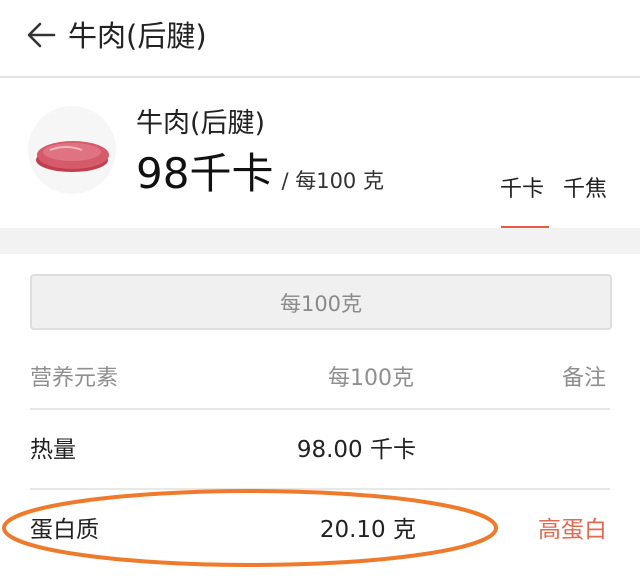 Image resolution: width=640 pixels, height=576 pixels. Describe the element at coordinates (201, 123) in the screenshot. I see `food-name: 牛肉(后腱)` at that location.